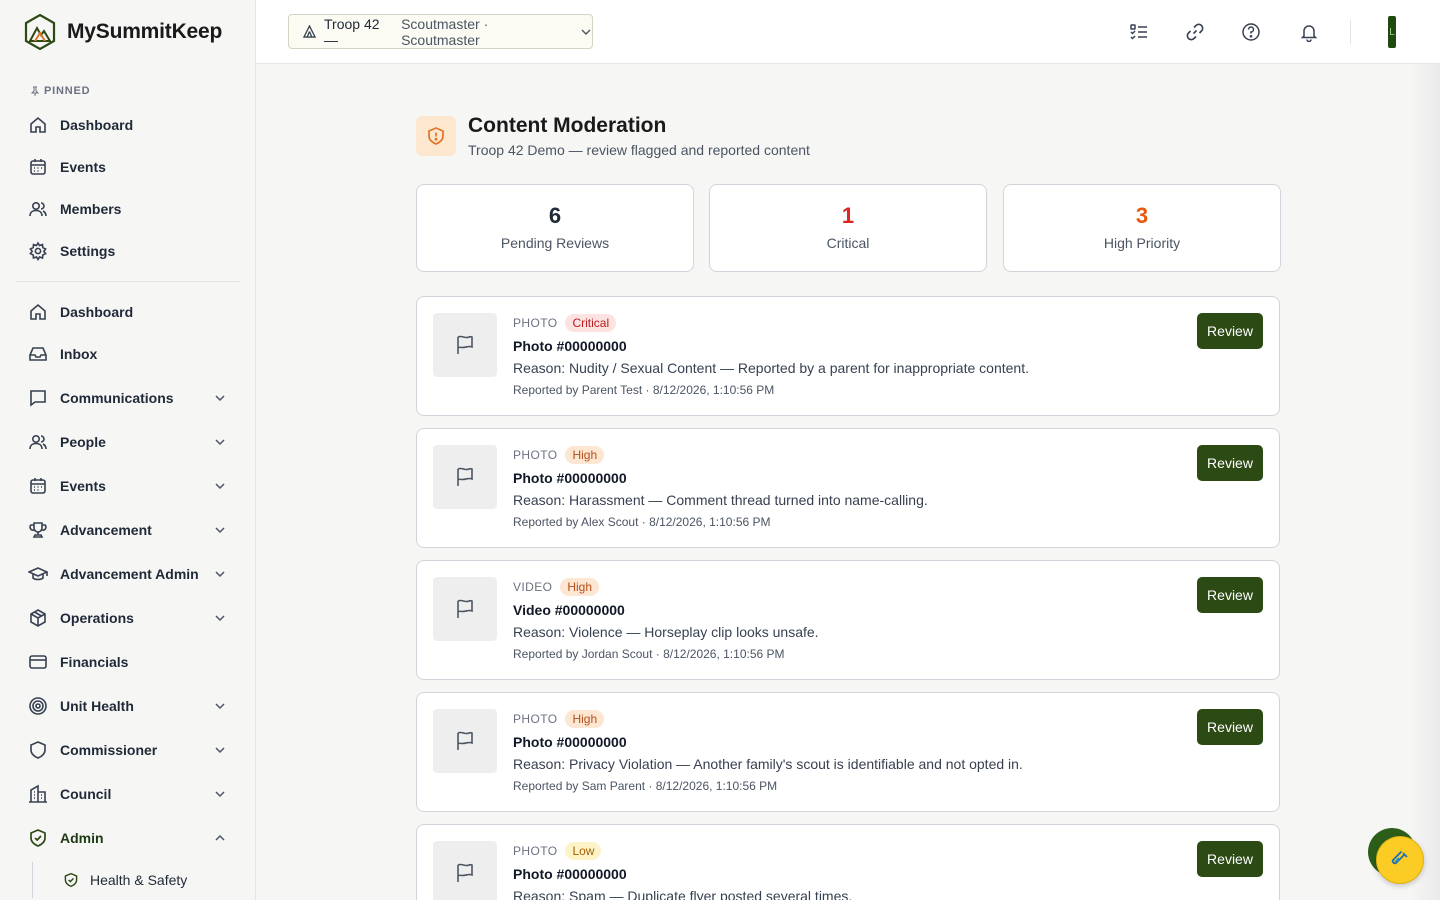 Image resolution: width=1440 pixels, height=900 pixels. Describe the element at coordinates (38, 794) in the screenshot. I see `building-icon` at that location.